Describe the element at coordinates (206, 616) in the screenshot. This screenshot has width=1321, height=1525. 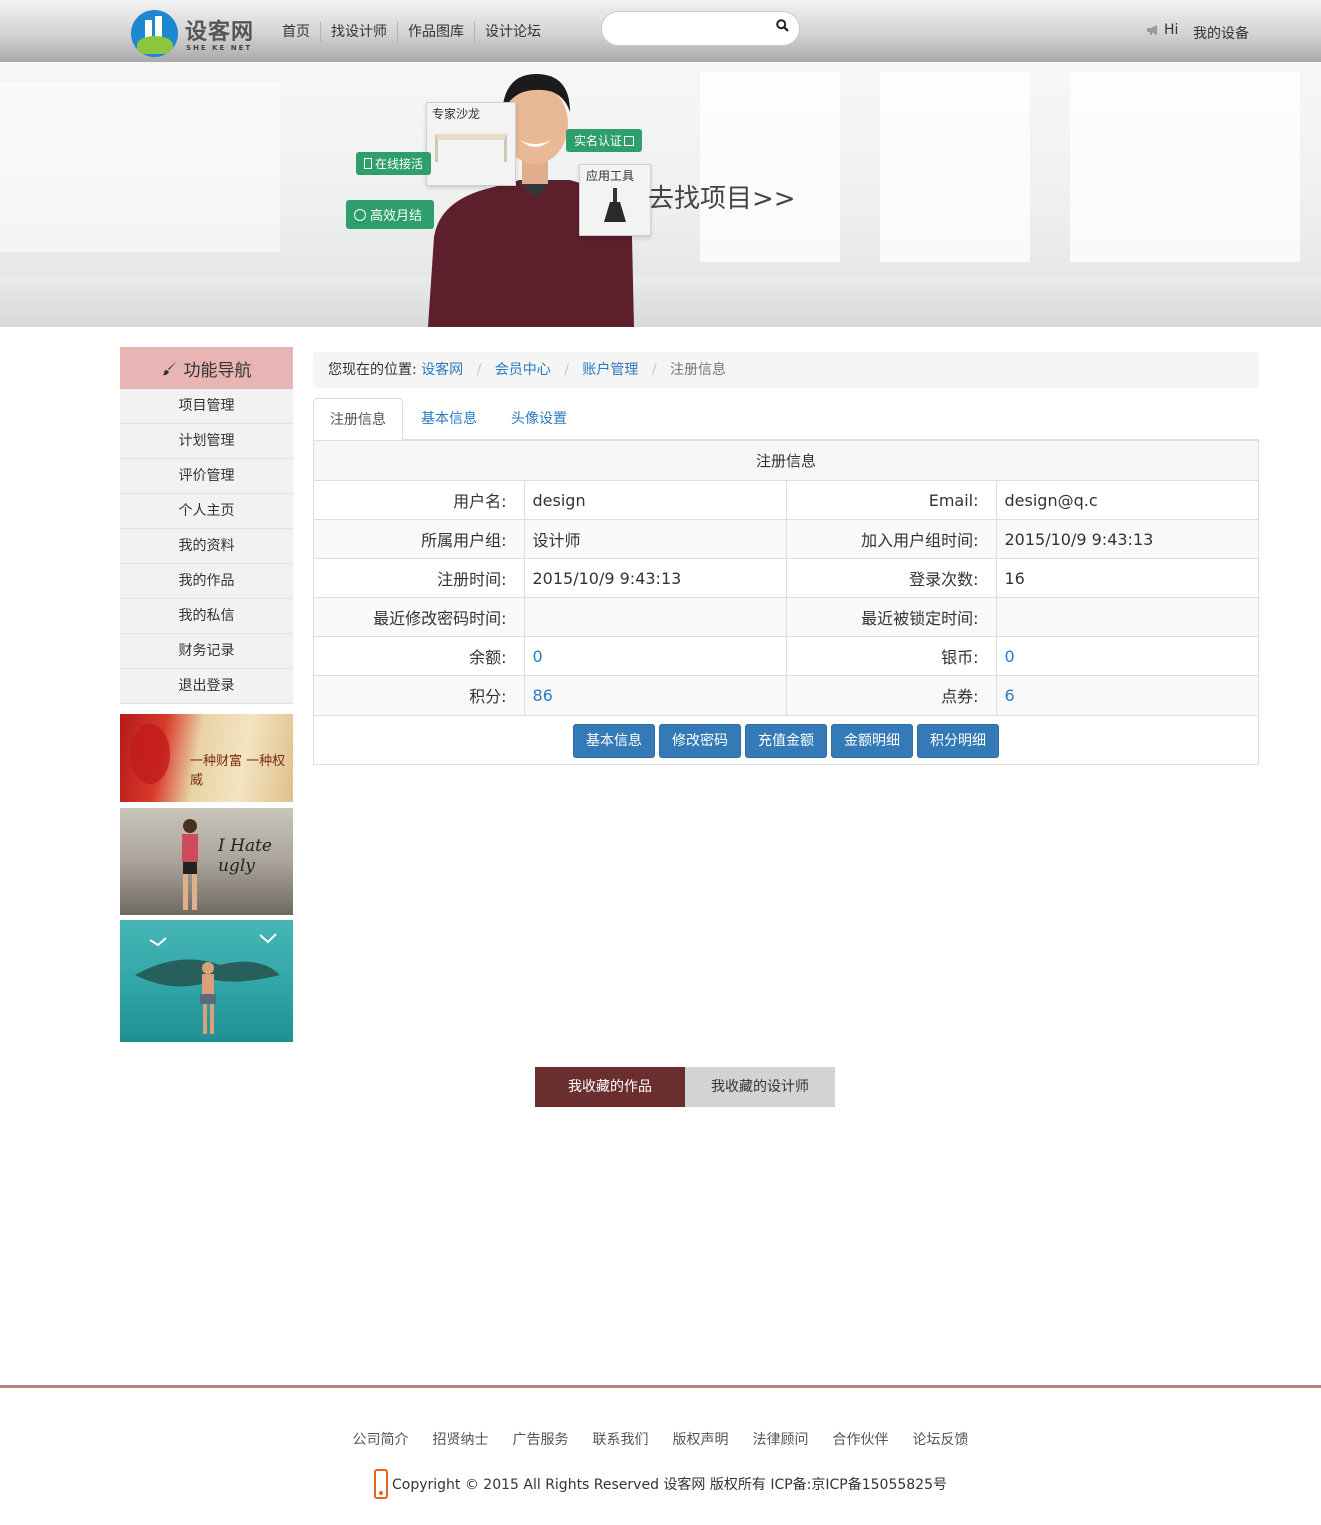
I see `sidebar-item-messages: 我的私信` at that location.